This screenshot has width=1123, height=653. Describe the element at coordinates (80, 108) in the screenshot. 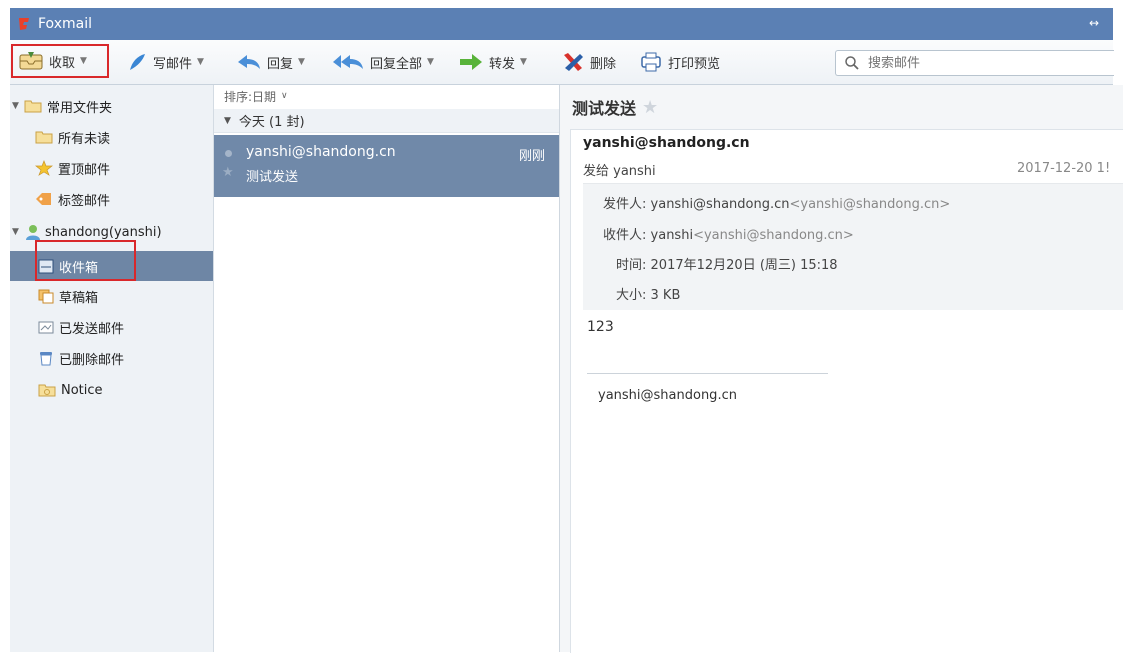

I see `common-folders-label: 常用文件夹` at that location.